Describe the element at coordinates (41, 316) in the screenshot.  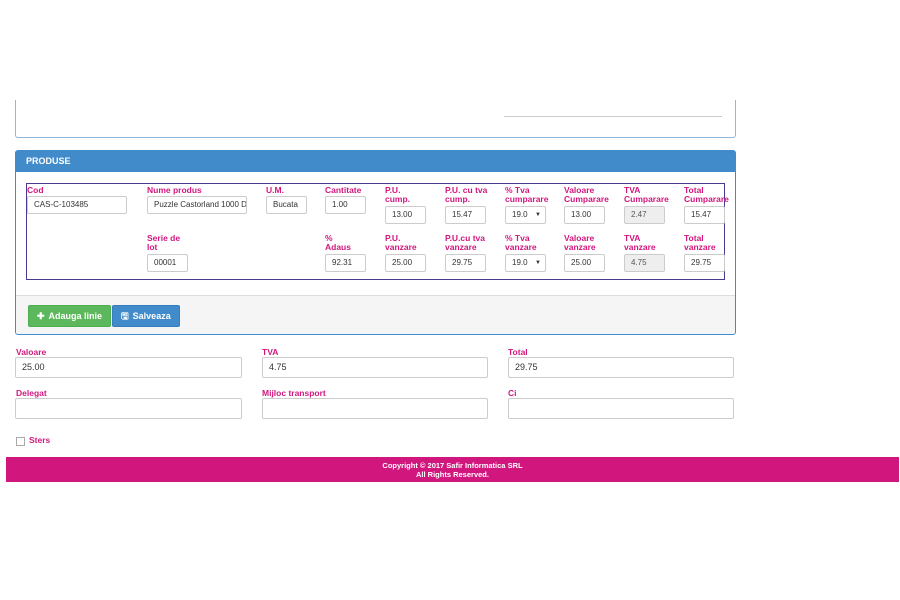
I see `plus-icon: ✚` at that location.